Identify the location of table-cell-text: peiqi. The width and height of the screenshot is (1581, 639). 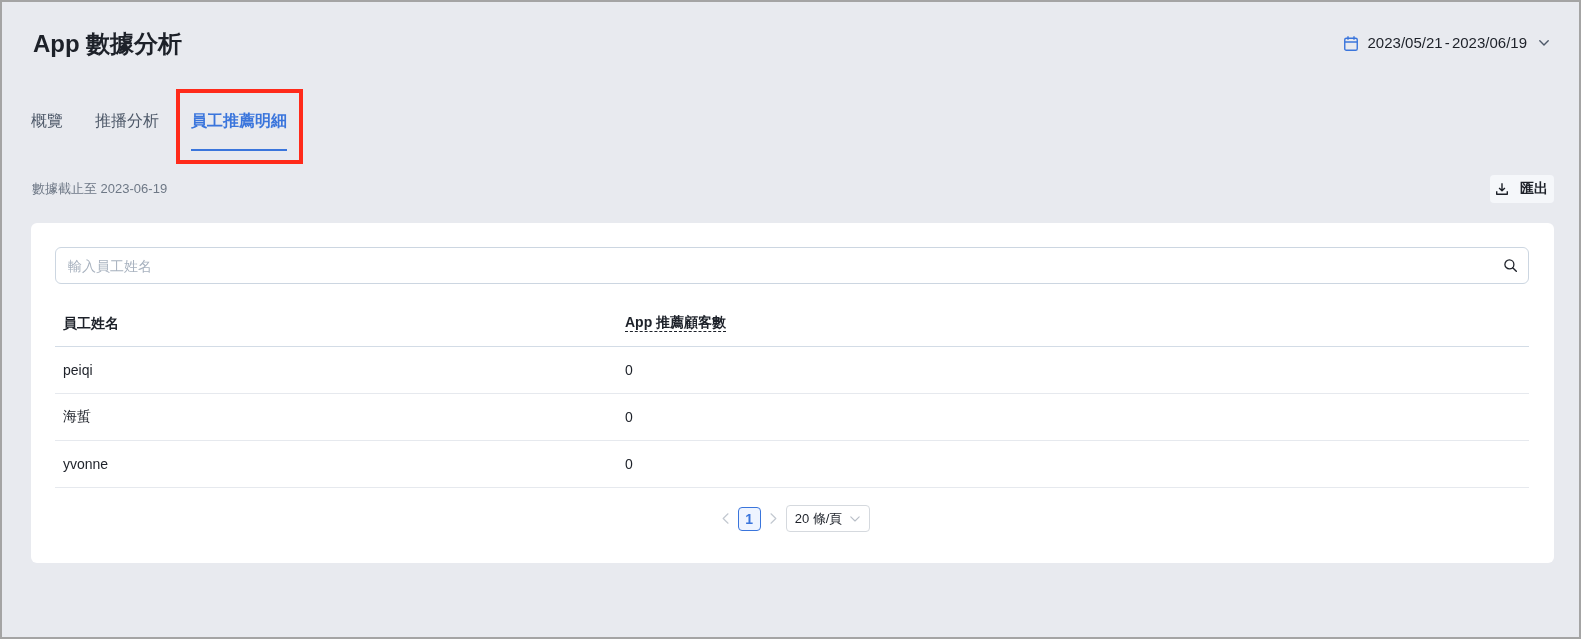
(78, 370).